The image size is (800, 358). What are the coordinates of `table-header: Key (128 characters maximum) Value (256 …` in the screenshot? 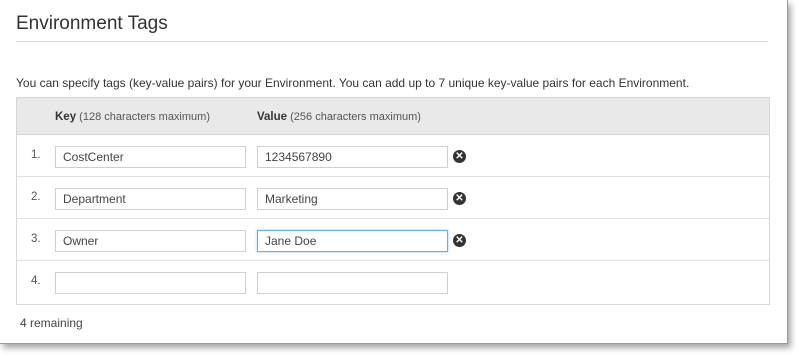 It's located at (393, 116).